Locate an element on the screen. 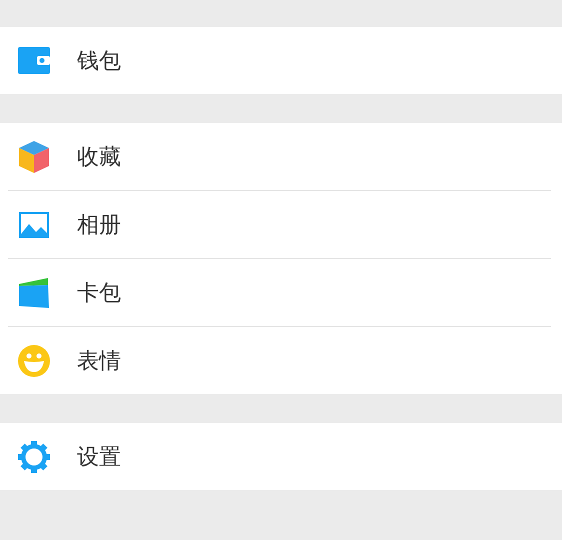 This screenshot has width=562, height=540. menu-item: 卡包 is located at coordinates (281, 292).